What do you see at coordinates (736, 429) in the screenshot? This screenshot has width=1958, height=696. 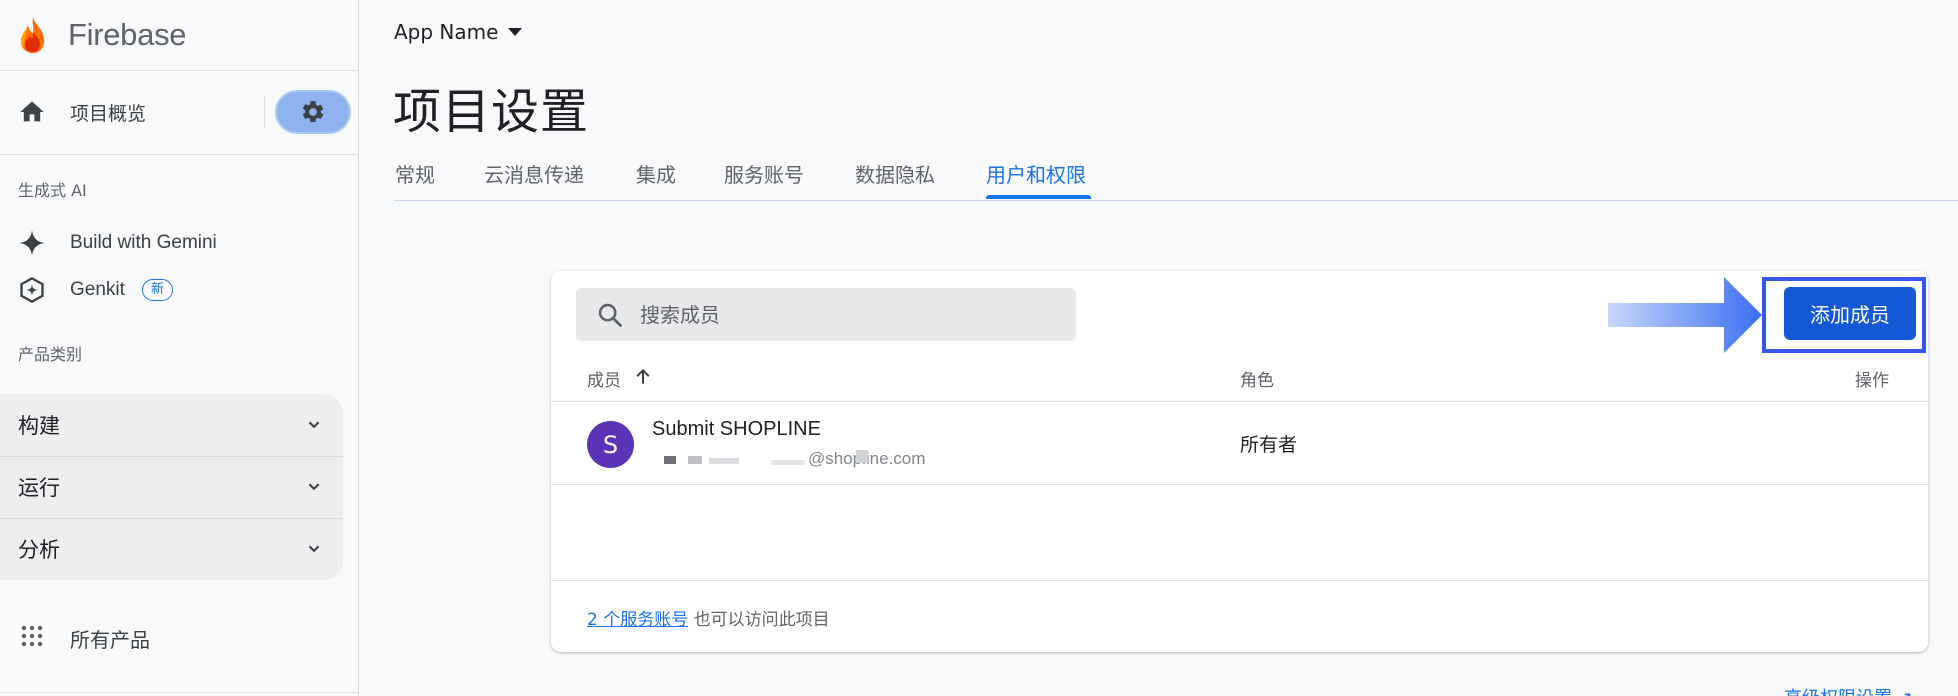 I see `member-name: Submit SHOPLINE` at bounding box center [736, 429].